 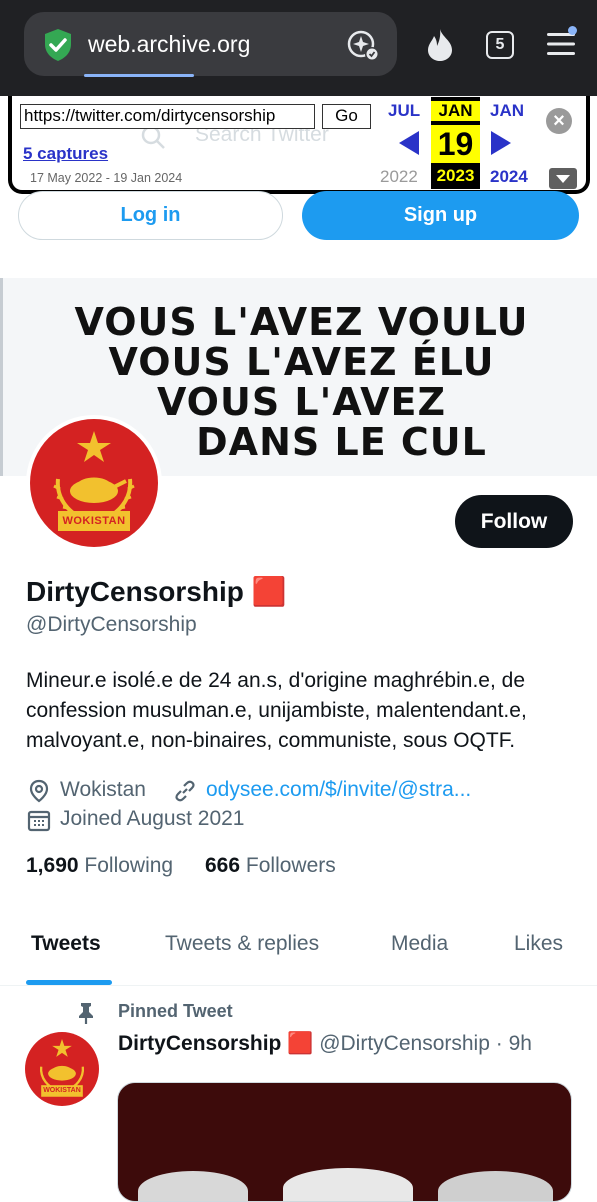 I want to click on wayback-prev-year: 2022, so click(x=399, y=177).